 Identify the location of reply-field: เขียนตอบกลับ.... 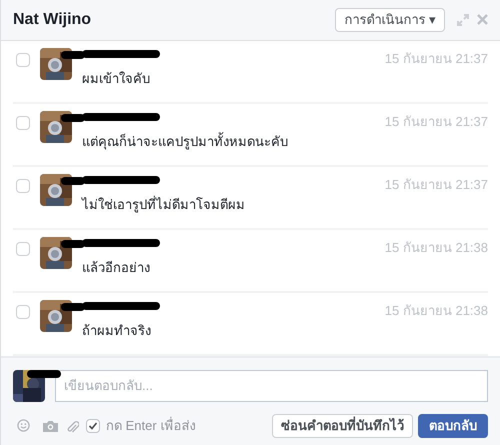
(271, 386).